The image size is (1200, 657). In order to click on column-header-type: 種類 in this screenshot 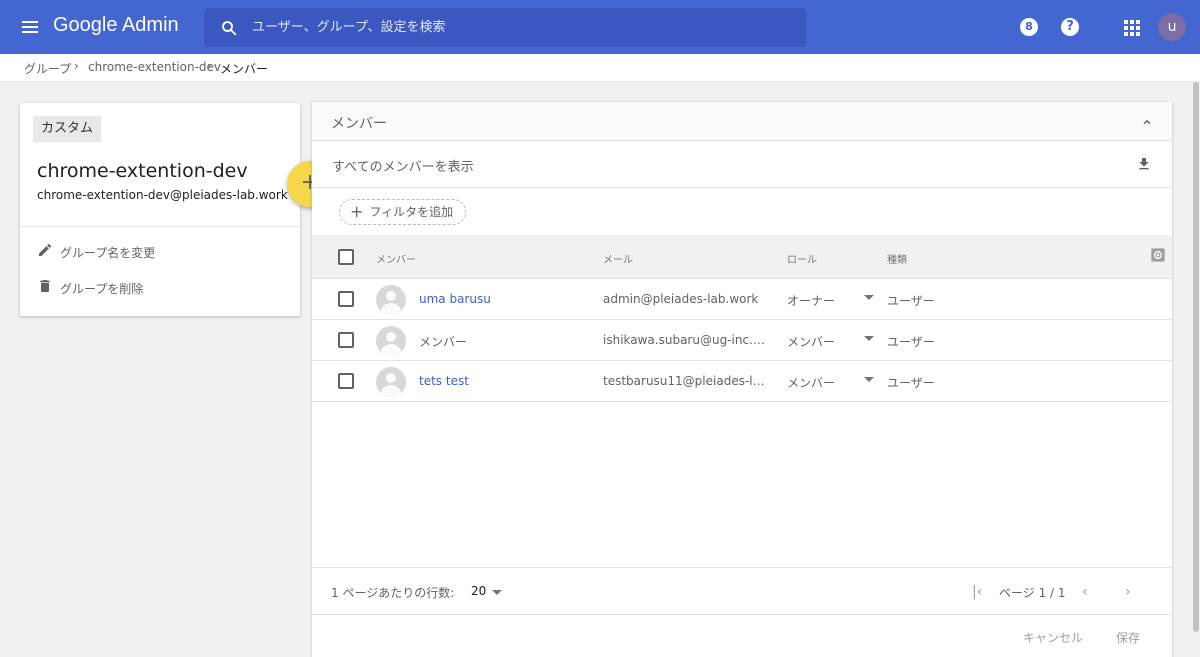, I will do `click(897, 258)`.